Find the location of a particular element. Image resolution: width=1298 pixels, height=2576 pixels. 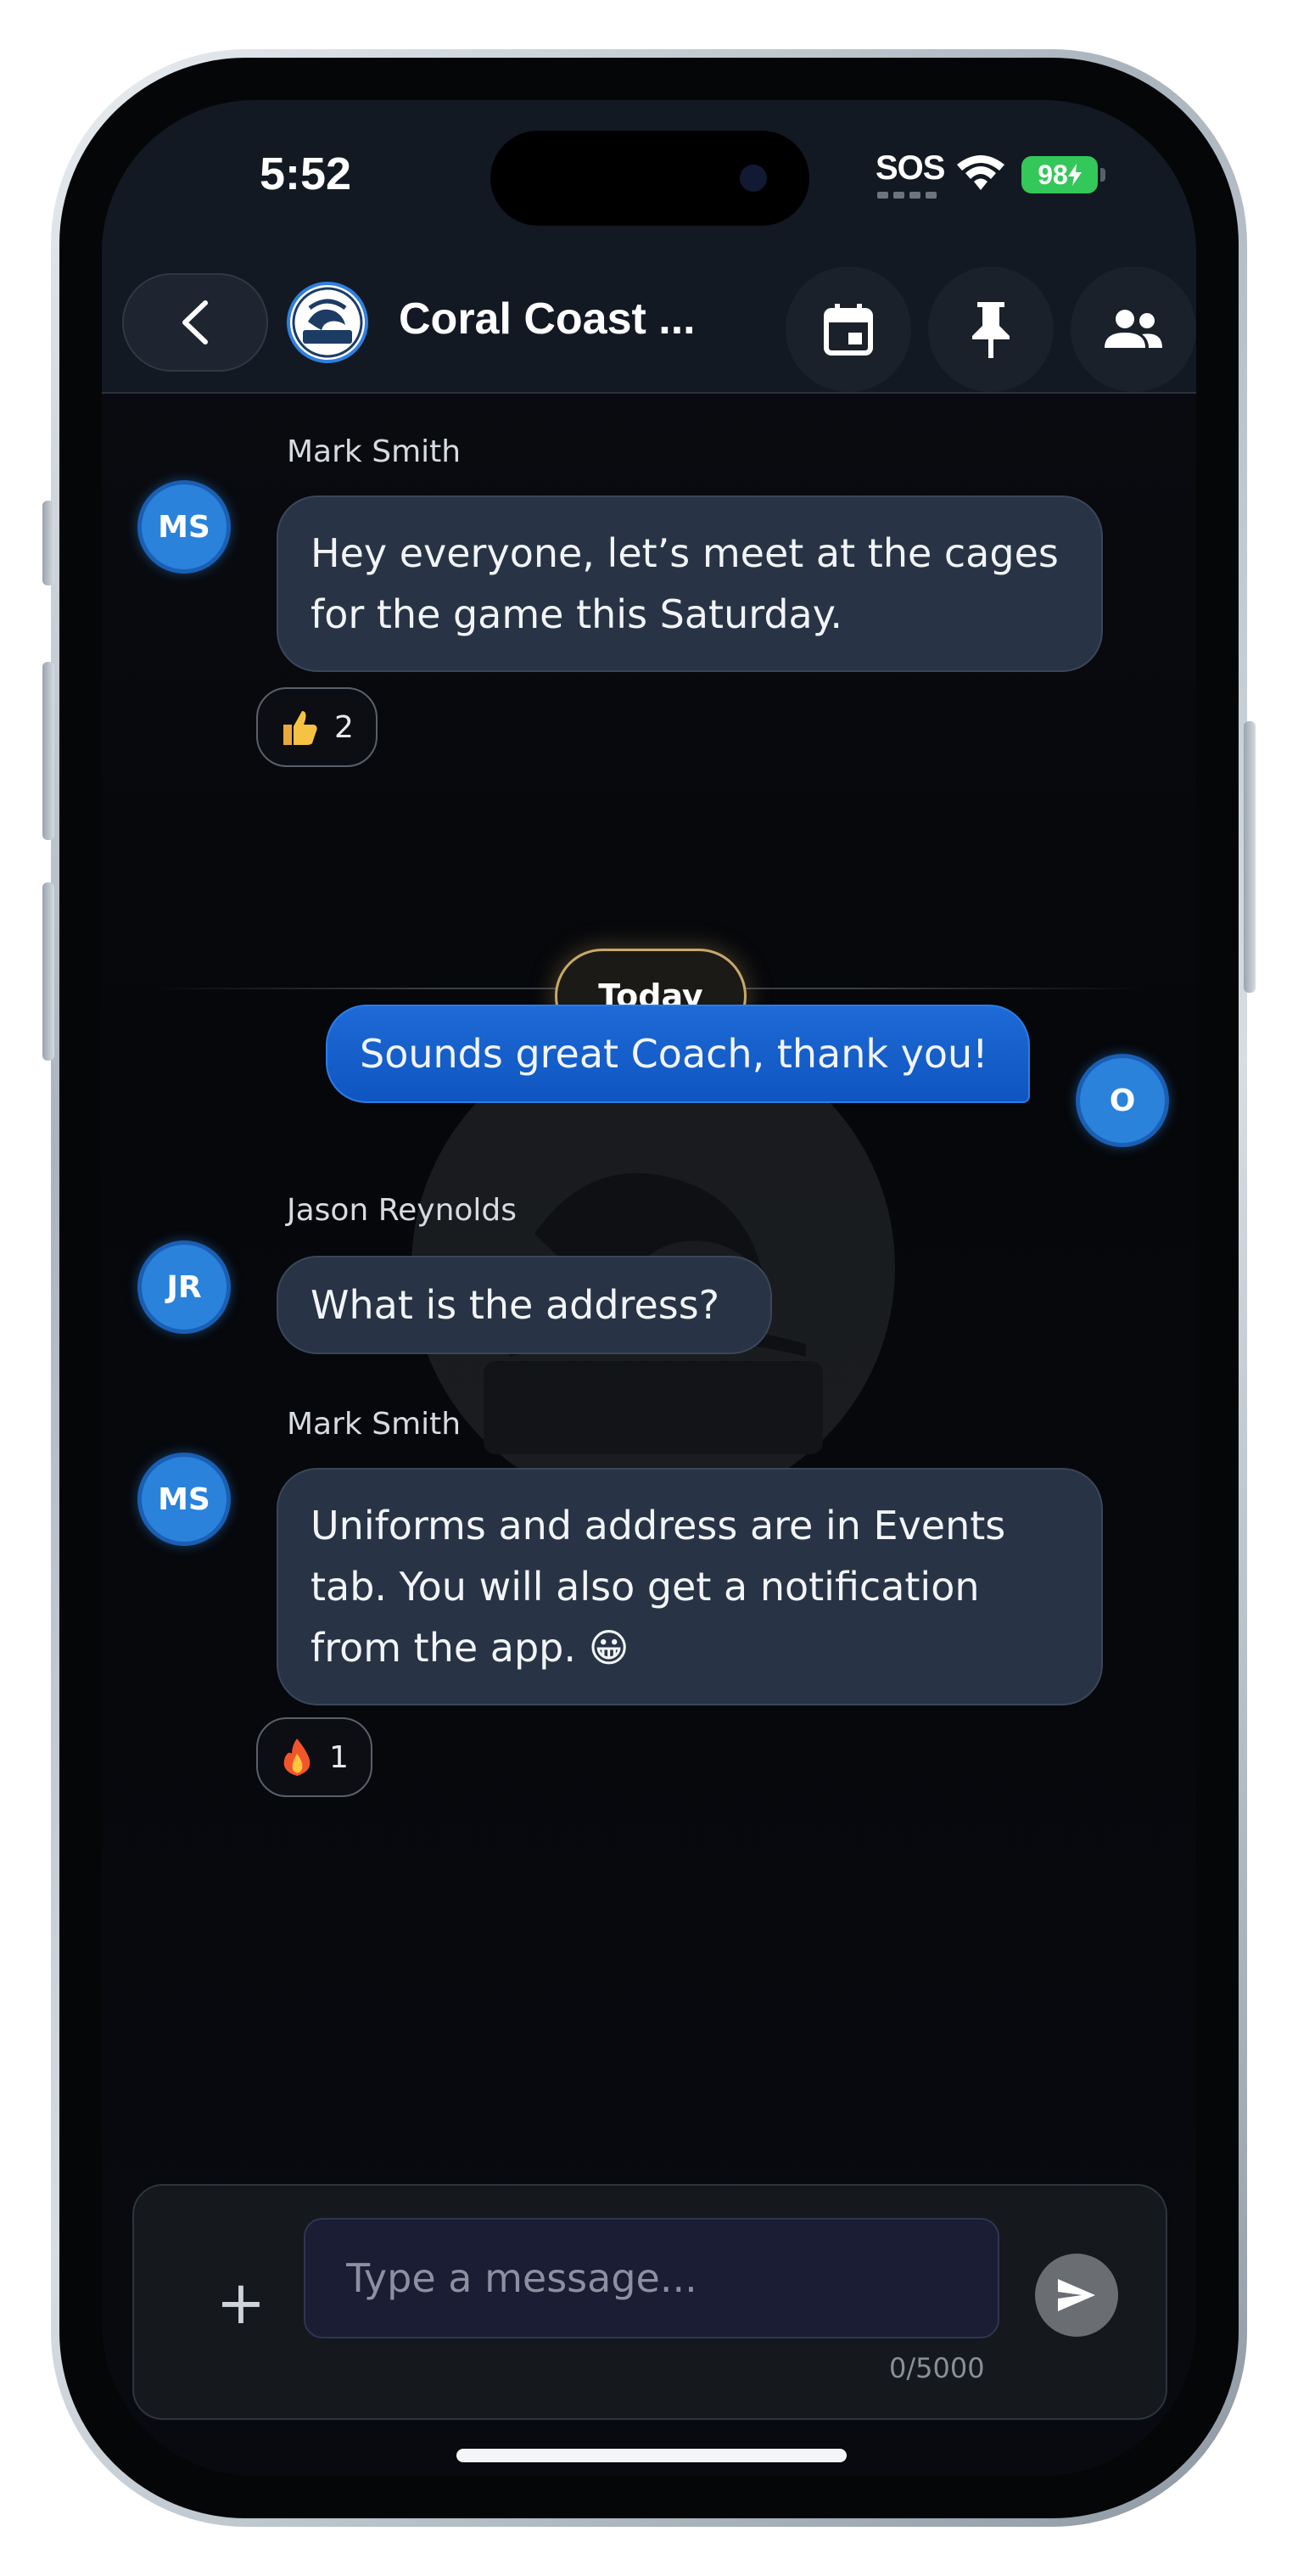

pinned-button is located at coordinates (991, 329).